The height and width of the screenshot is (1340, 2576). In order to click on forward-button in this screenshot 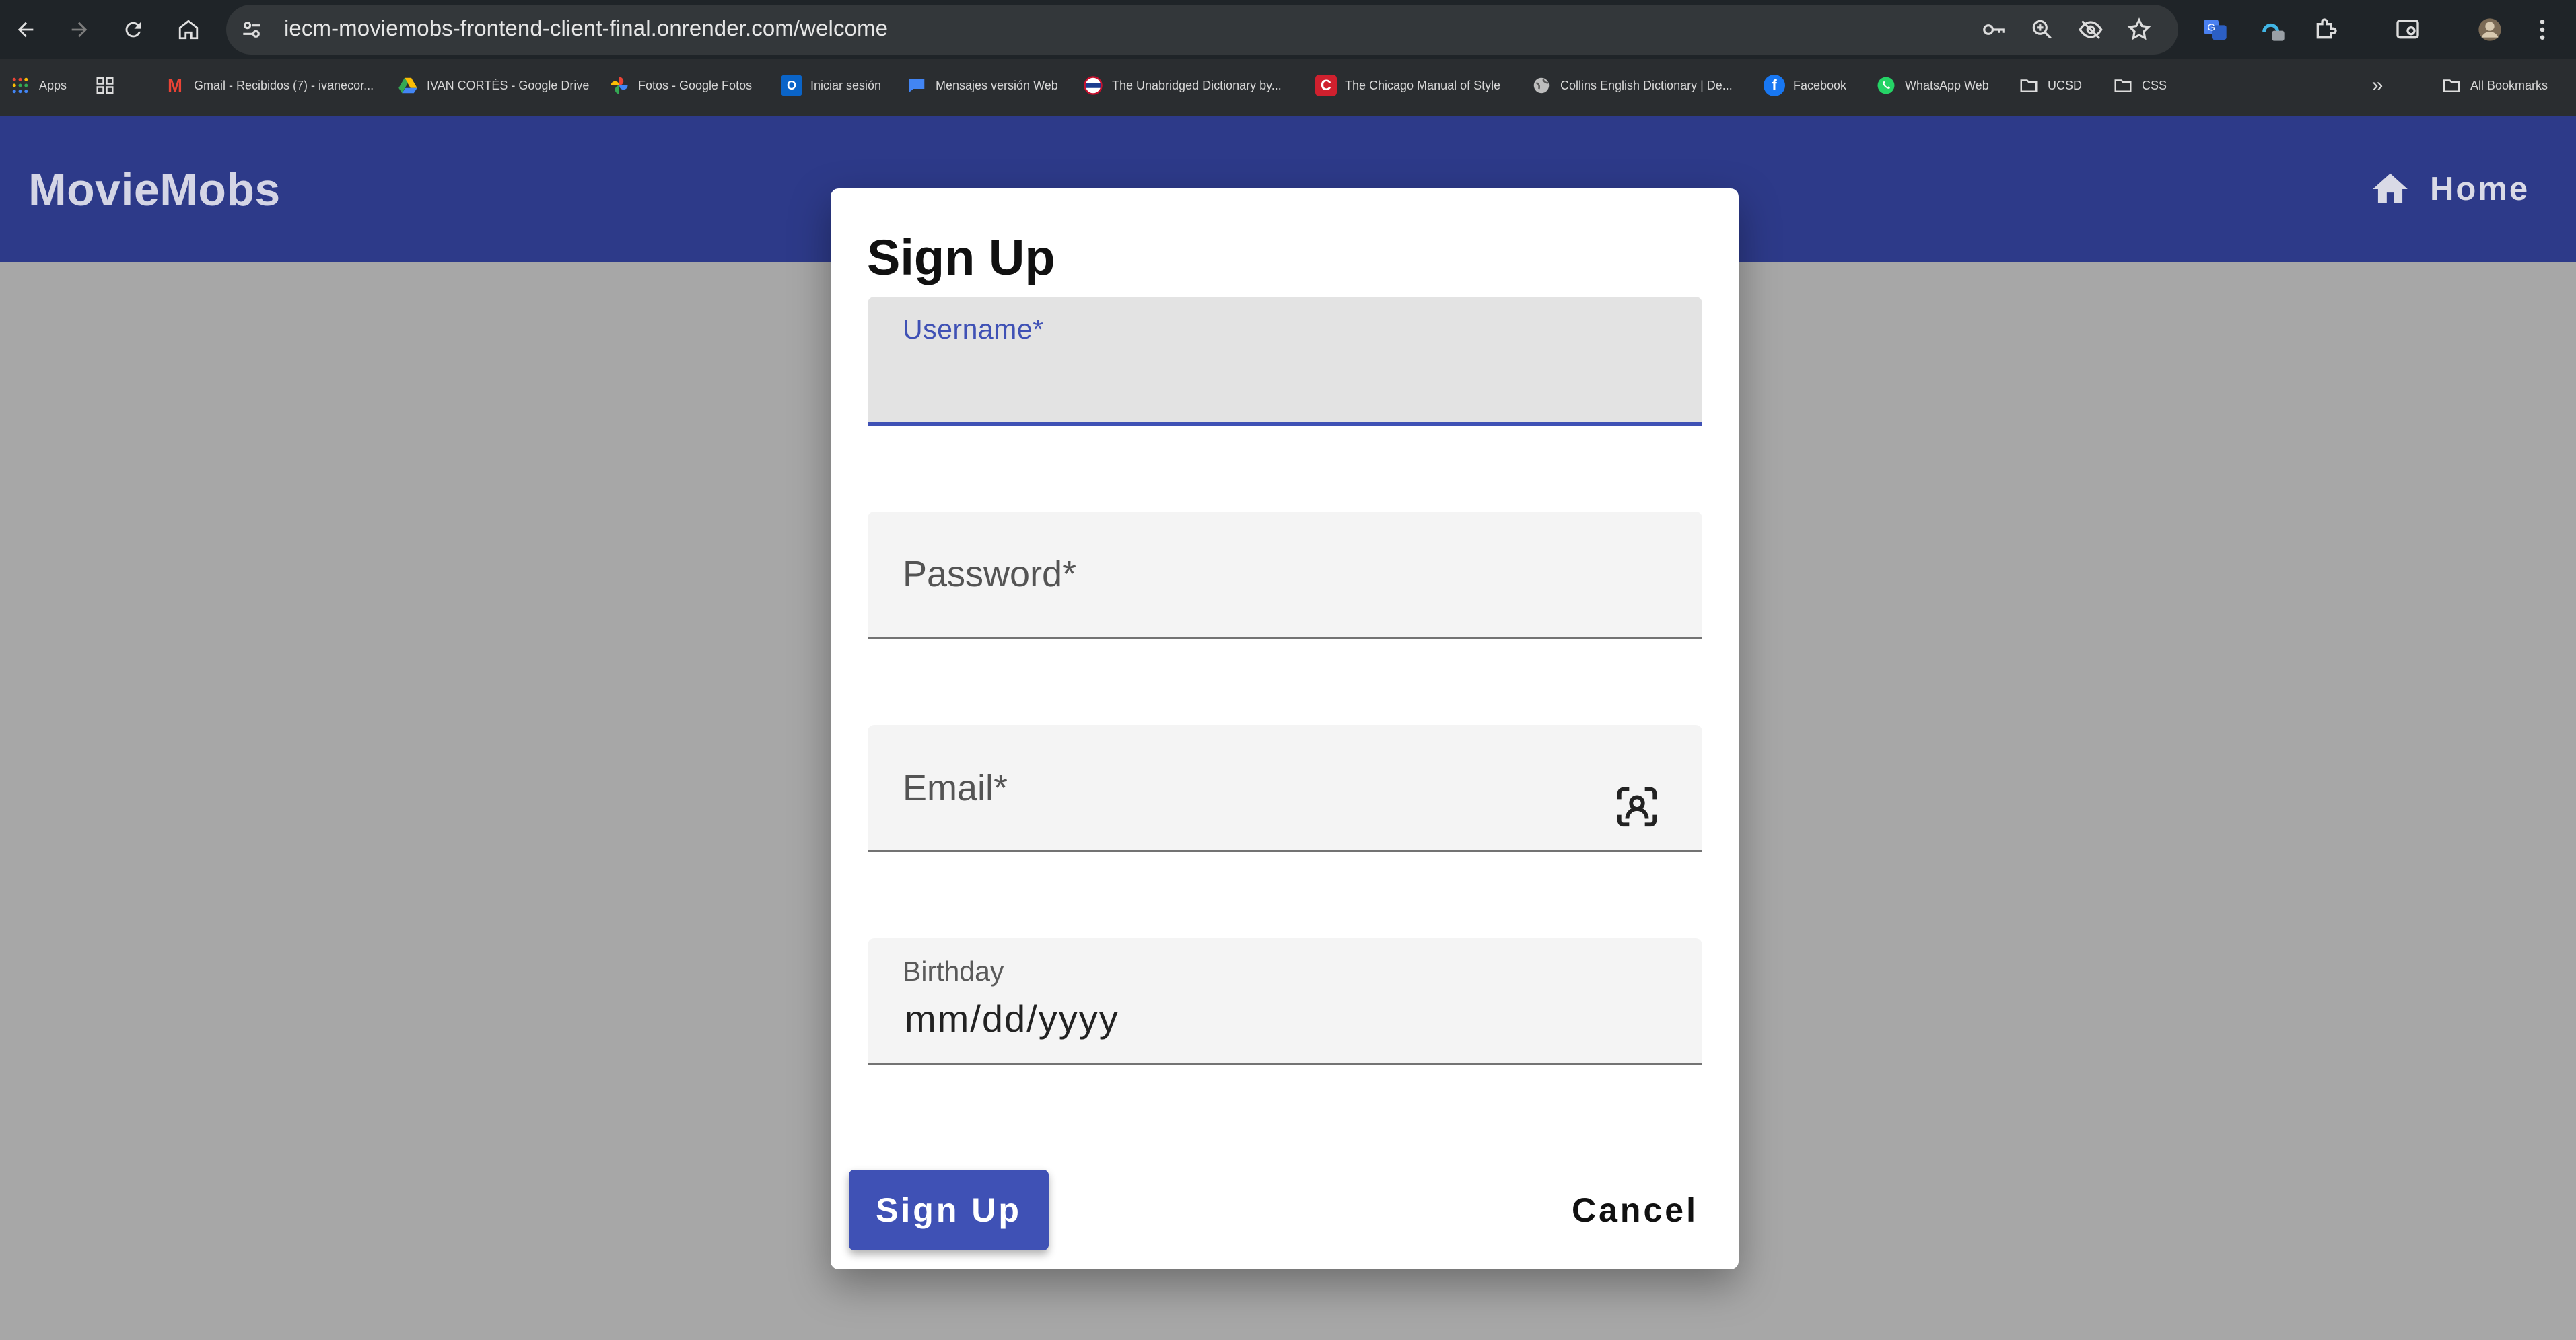, I will do `click(79, 29)`.